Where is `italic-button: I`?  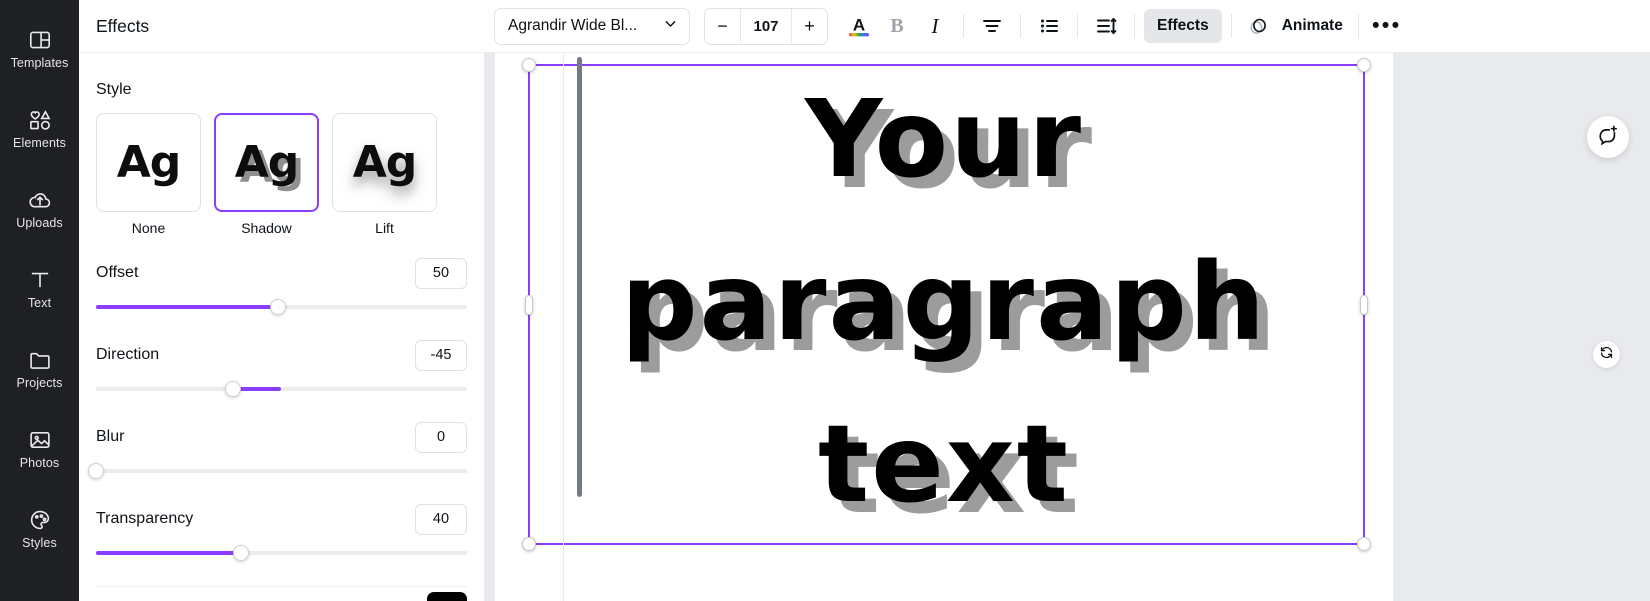
italic-button: I is located at coordinates (935, 26).